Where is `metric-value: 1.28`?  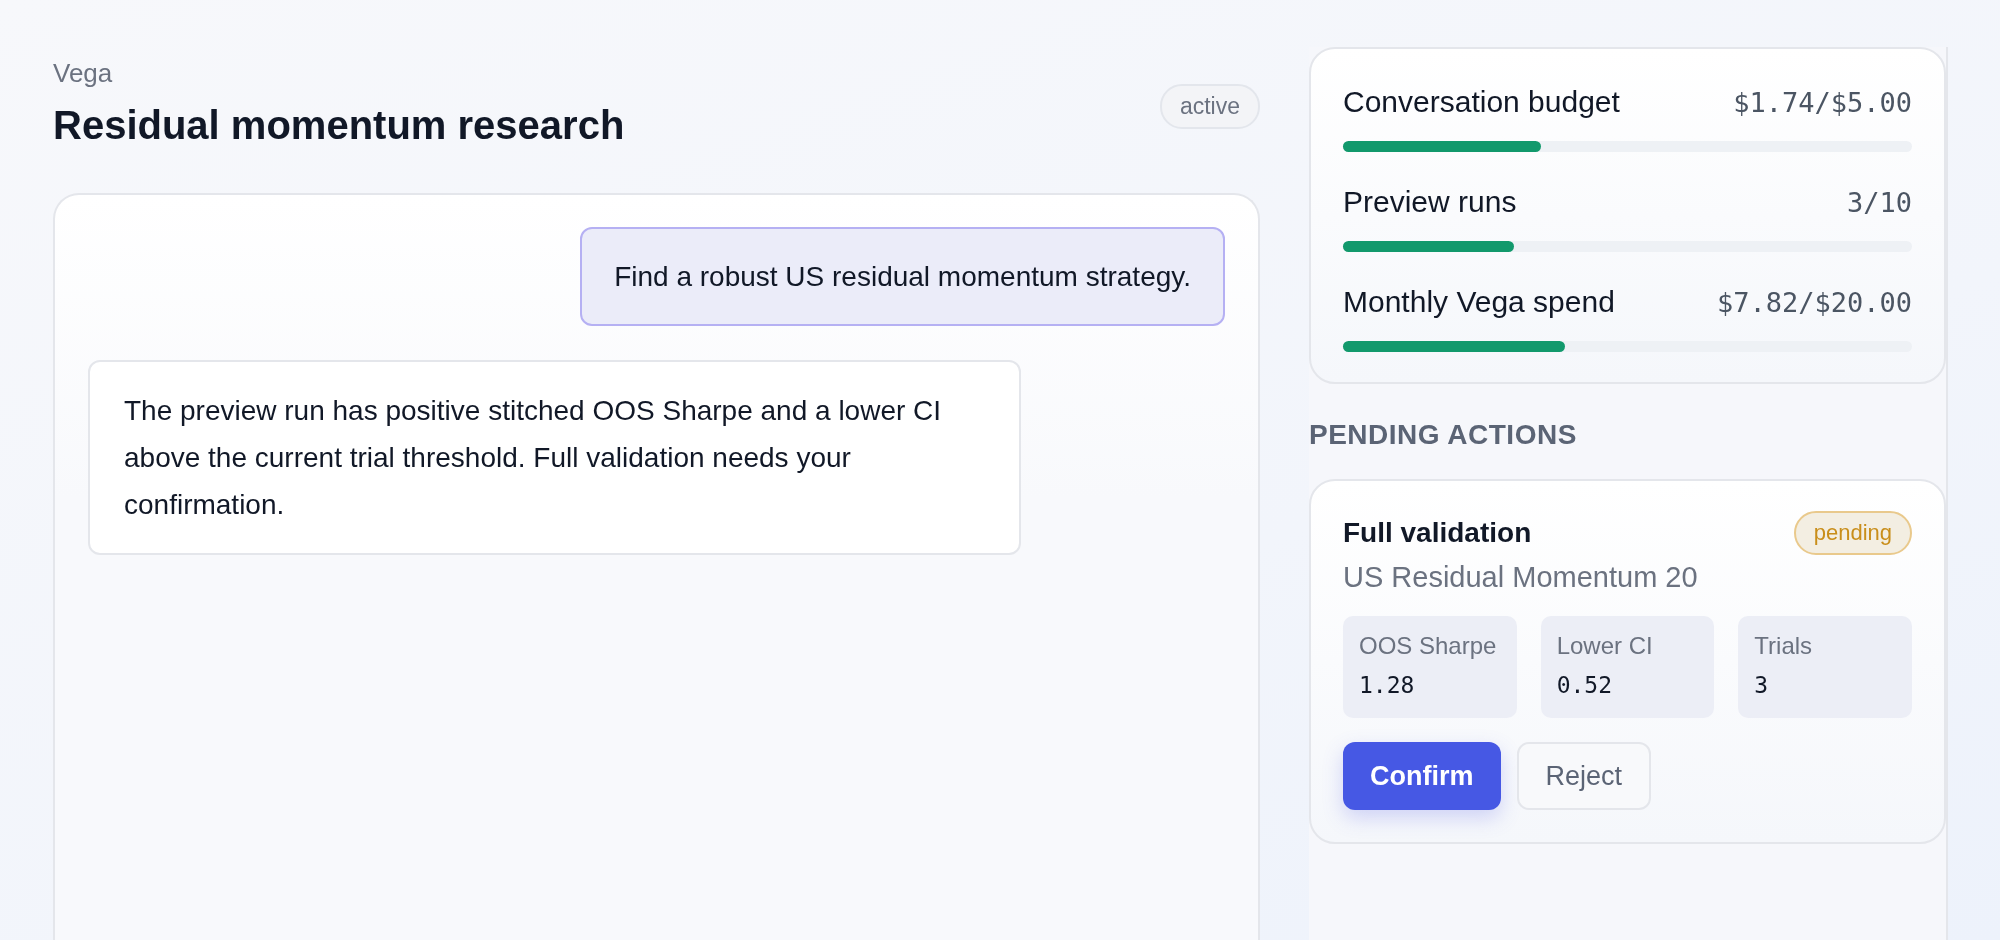
metric-value: 1.28 is located at coordinates (1387, 685).